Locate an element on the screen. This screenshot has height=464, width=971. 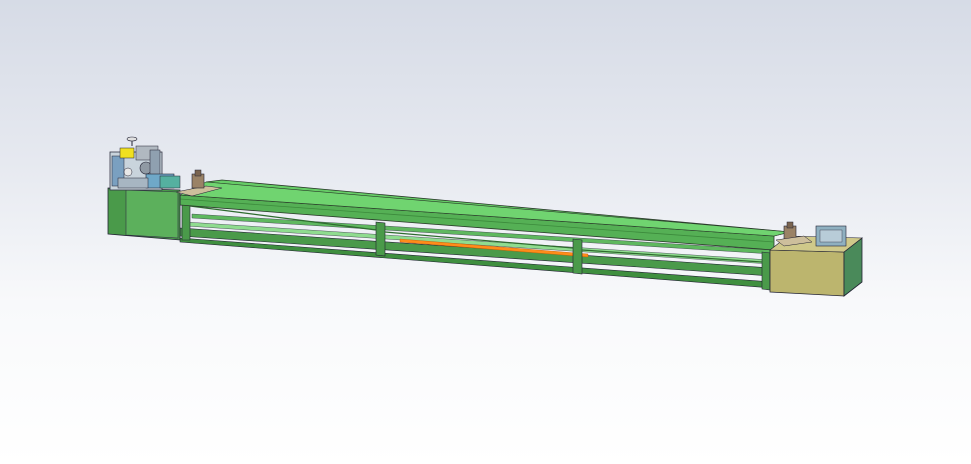
handwheel-icon is located at coordinates (132, 139).